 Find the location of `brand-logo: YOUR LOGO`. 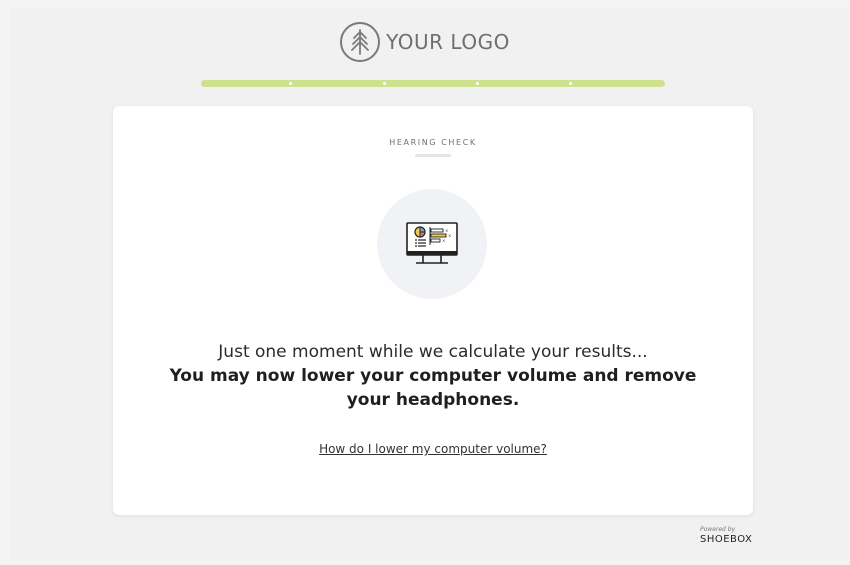

brand-logo: YOUR LOGO is located at coordinates (425, 42).